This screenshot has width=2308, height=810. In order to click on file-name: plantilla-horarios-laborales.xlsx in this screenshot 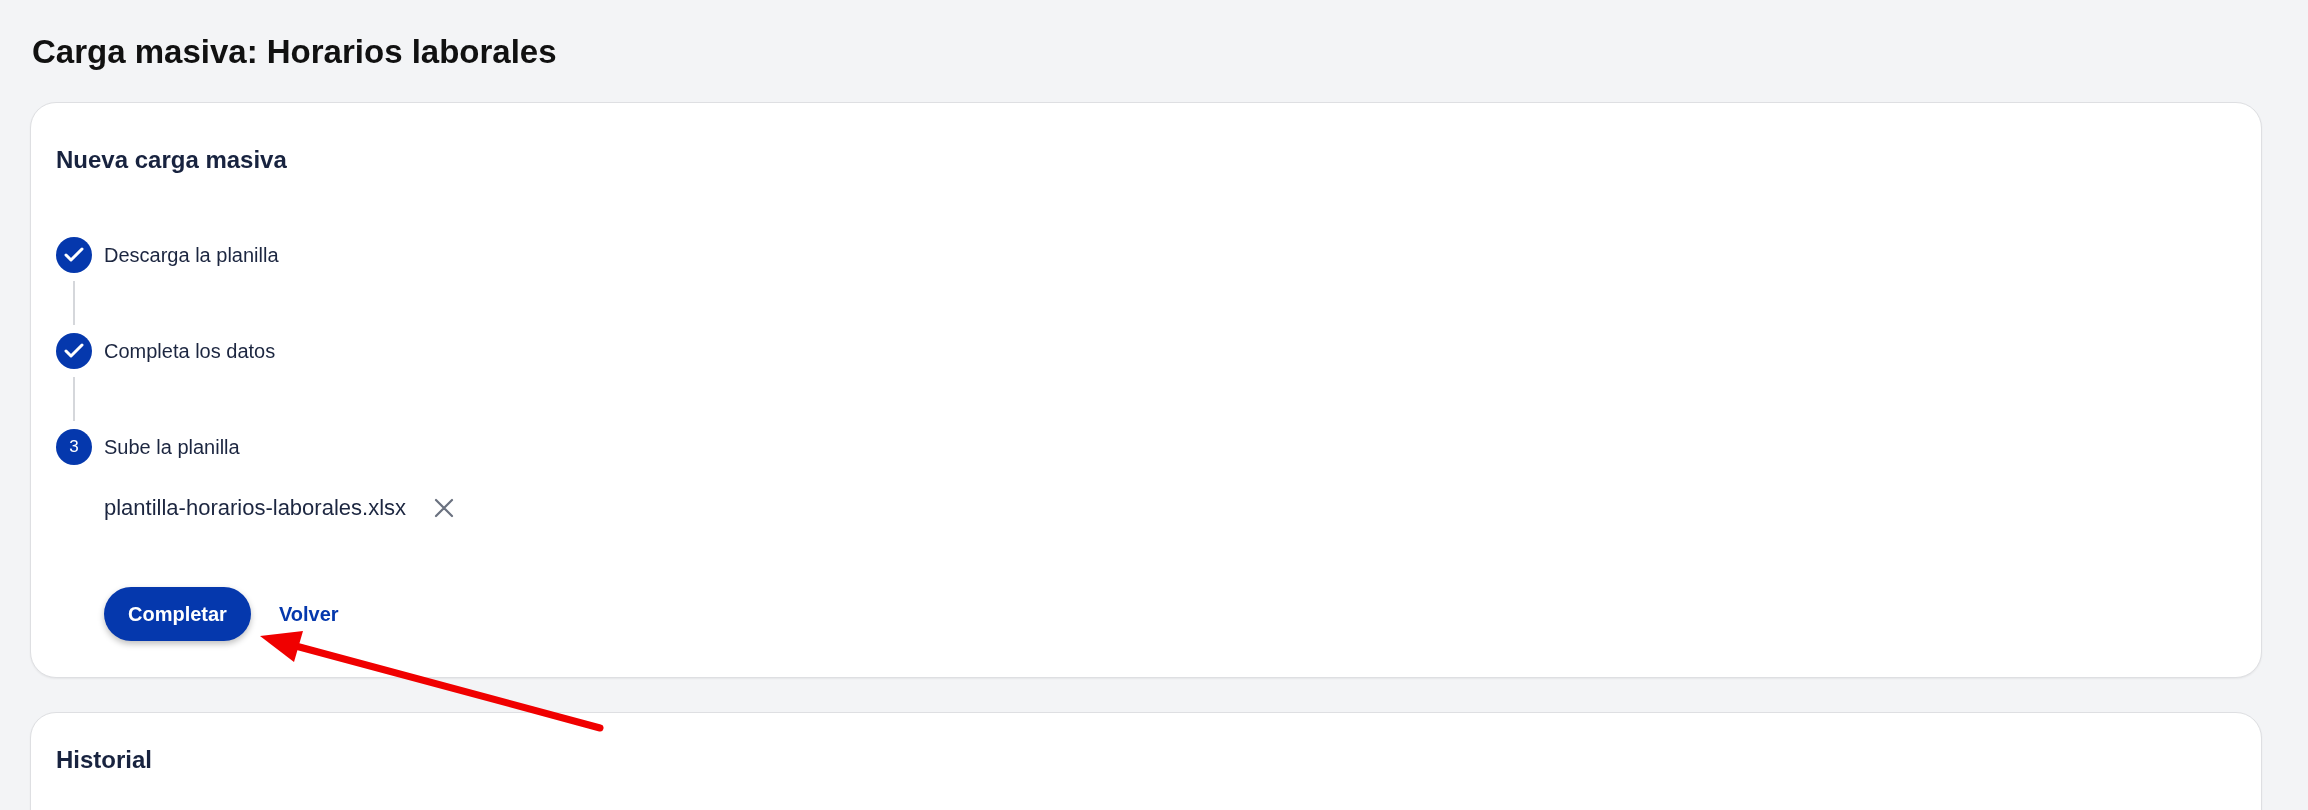, I will do `click(255, 508)`.